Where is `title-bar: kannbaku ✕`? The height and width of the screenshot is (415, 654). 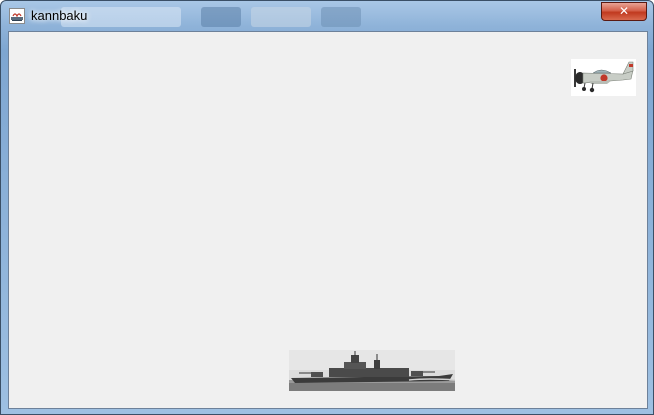
title-bar: kannbaku ✕ is located at coordinates (327, 16).